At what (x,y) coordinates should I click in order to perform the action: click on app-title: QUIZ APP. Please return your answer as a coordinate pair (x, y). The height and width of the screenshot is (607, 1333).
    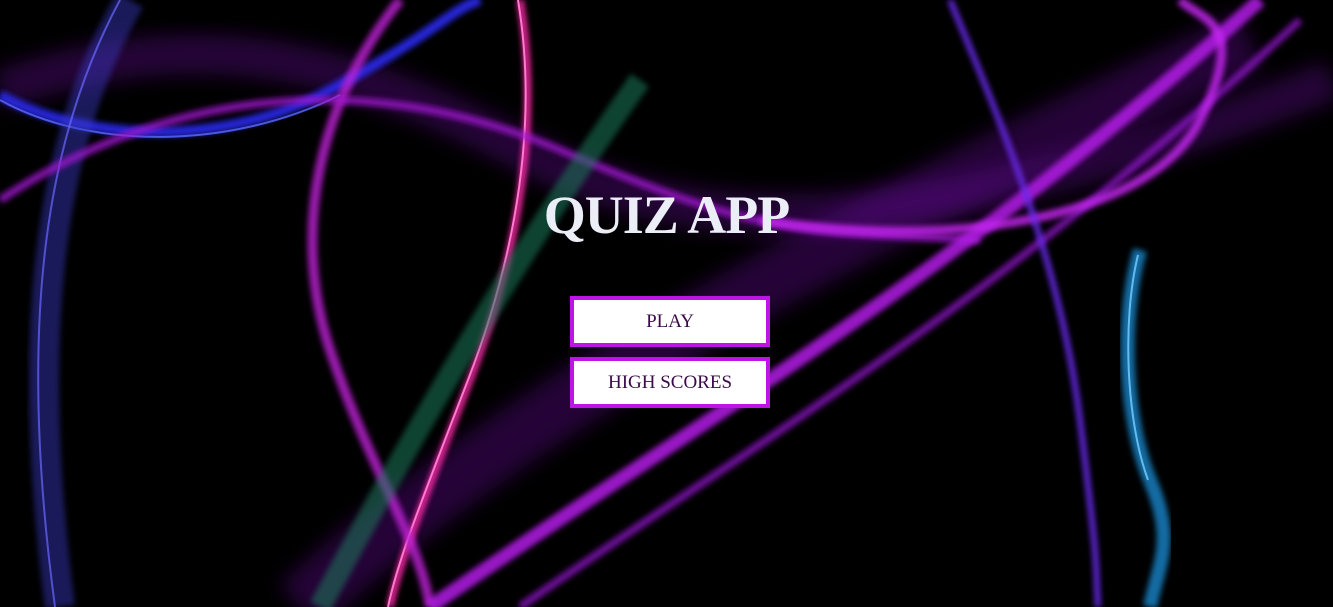
    Looking at the image, I should click on (667, 215).